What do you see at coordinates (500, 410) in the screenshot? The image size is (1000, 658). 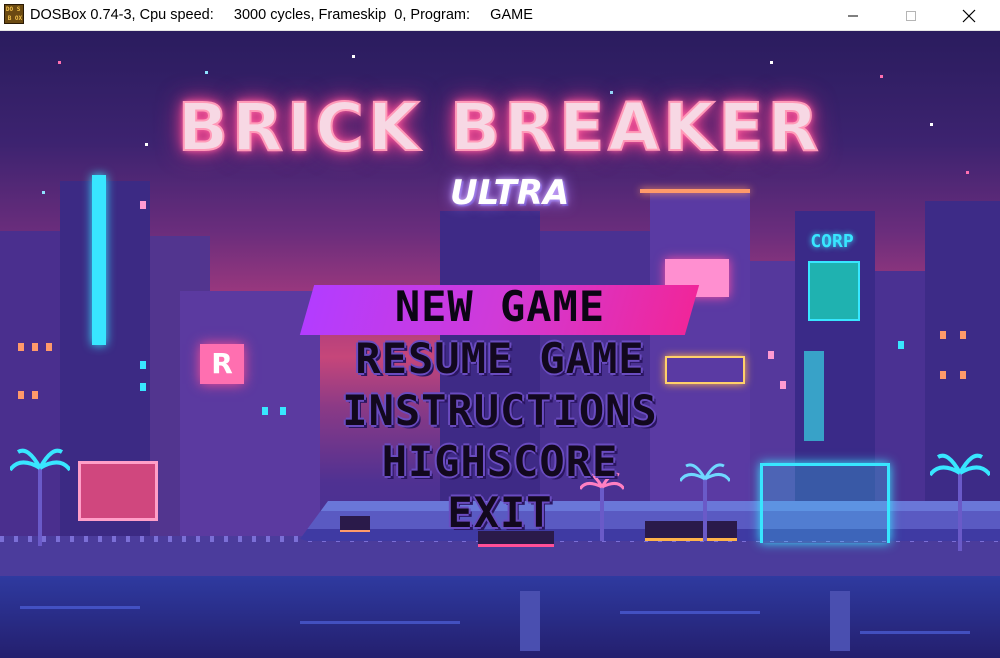 I see `menu-item-instructions: INSTRUCTIONS` at bounding box center [500, 410].